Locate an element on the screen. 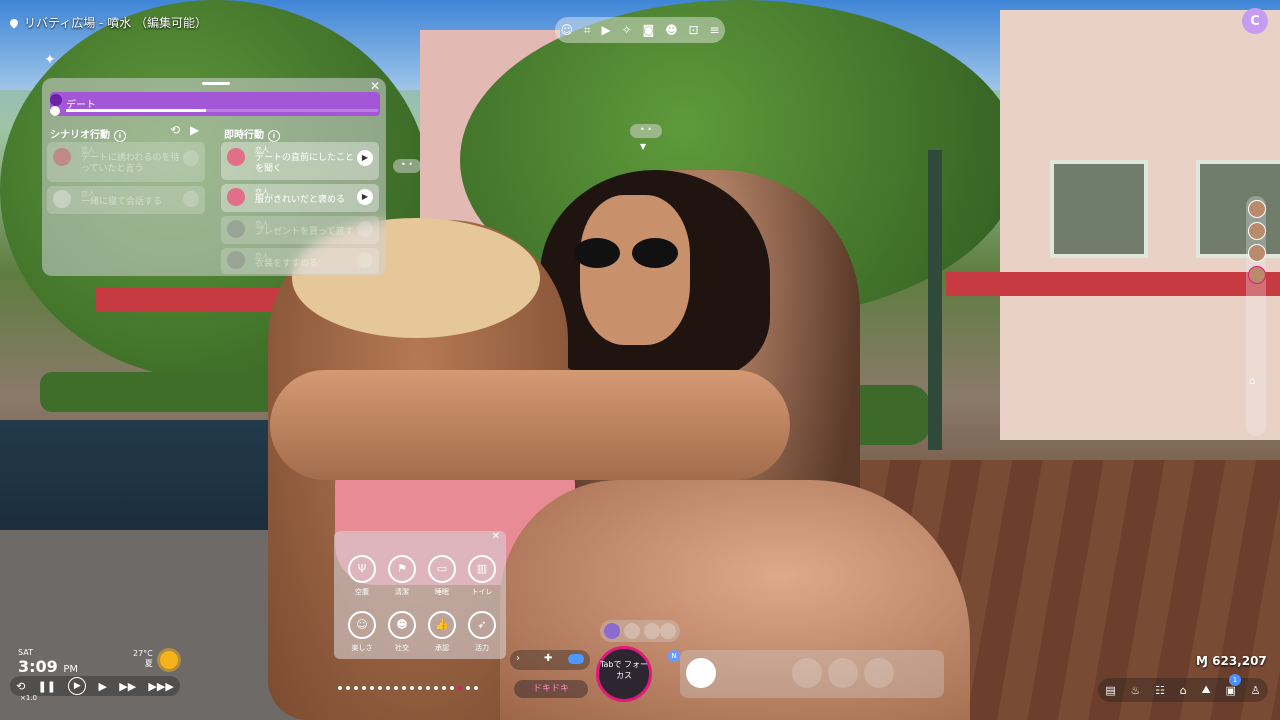 The image size is (1280, 720). instant-card: 恋人 デートの直前にしたことを聞く ▶ is located at coordinates (300, 161).